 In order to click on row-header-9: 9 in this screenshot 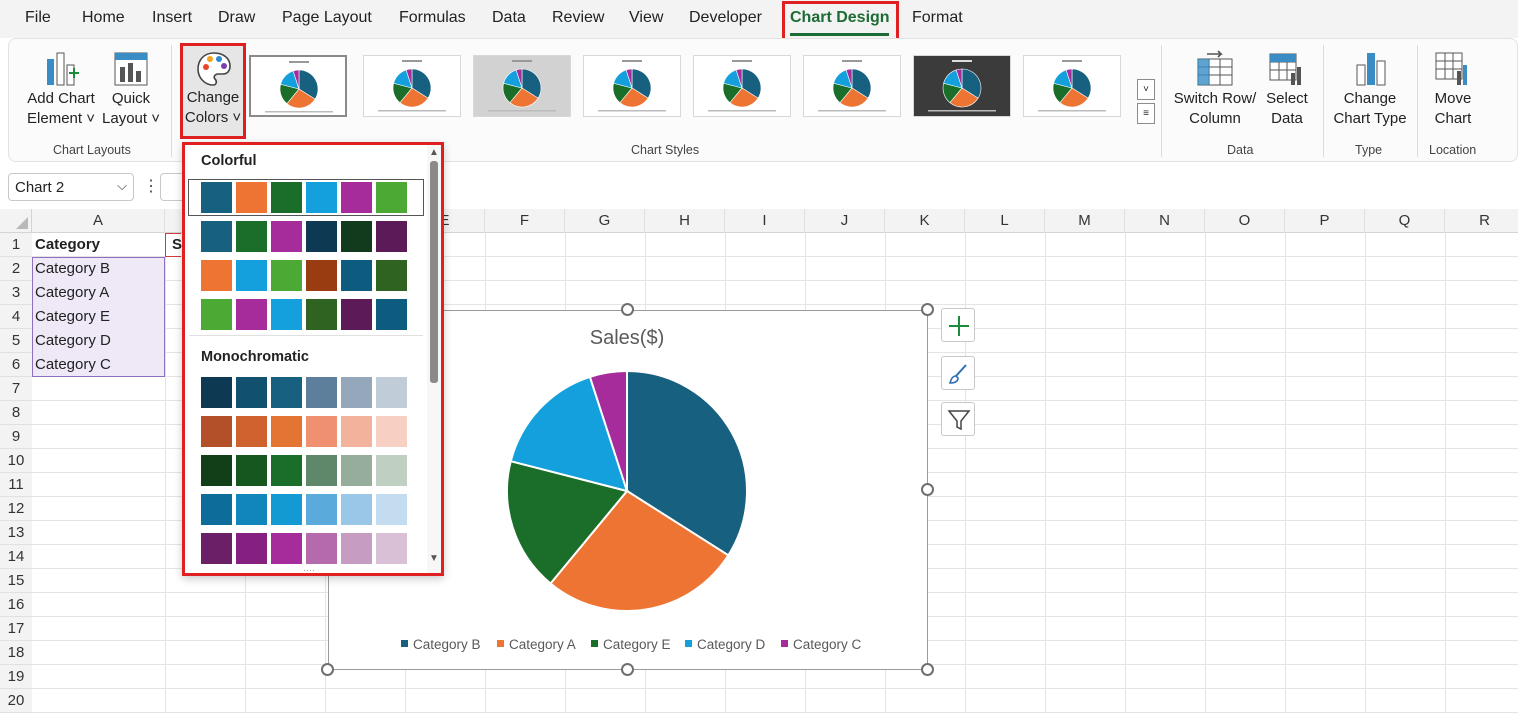, I will do `click(16, 437)`.